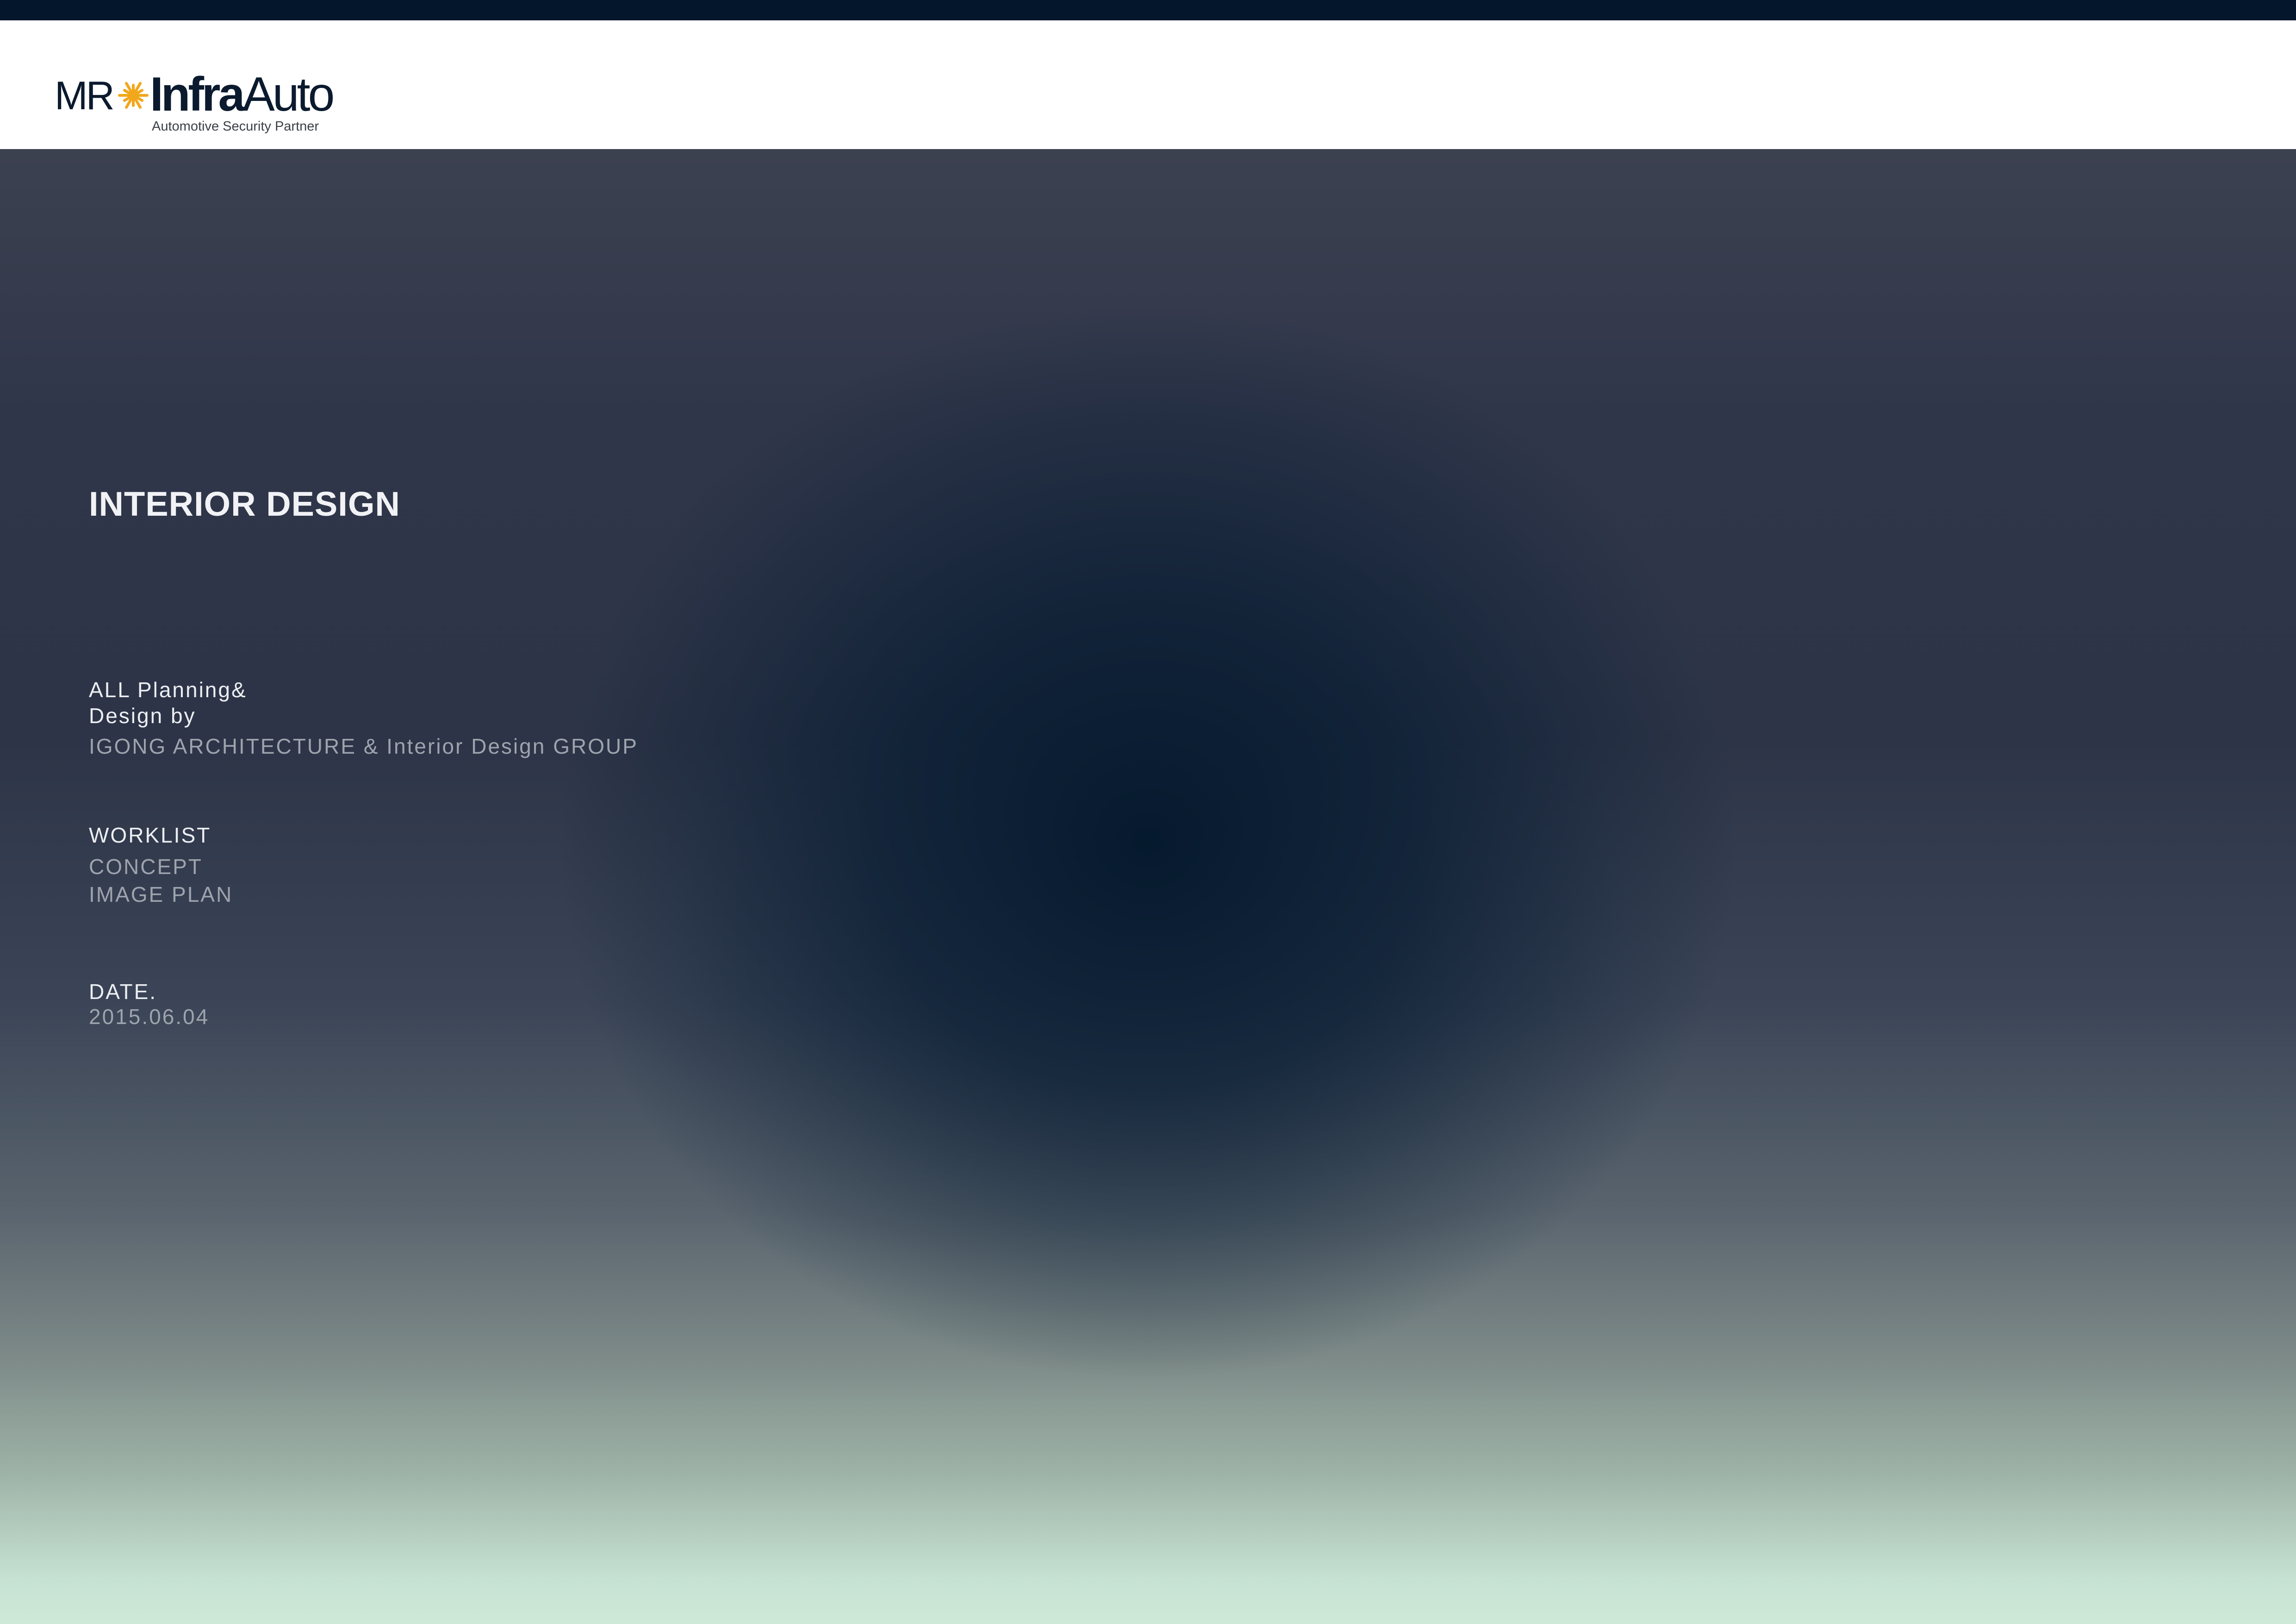  I want to click on header: MR InfraAuto Automotive Security Partner, so click(1148, 84).